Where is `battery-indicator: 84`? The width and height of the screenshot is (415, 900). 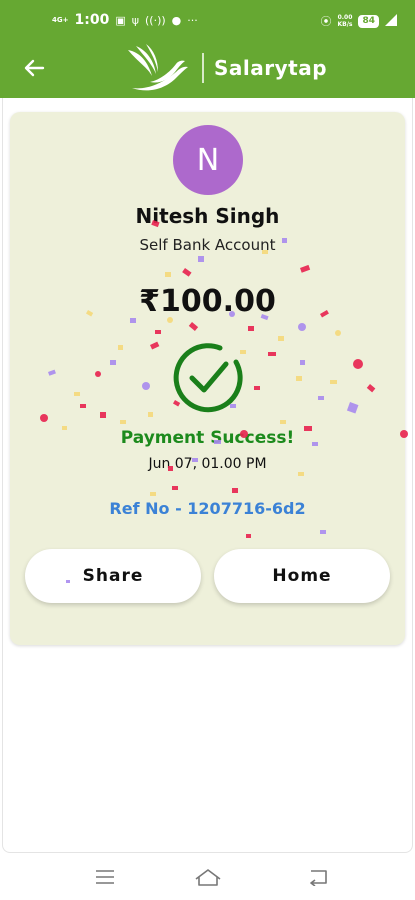
battery-indicator: 84 is located at coordinates (368, 21).